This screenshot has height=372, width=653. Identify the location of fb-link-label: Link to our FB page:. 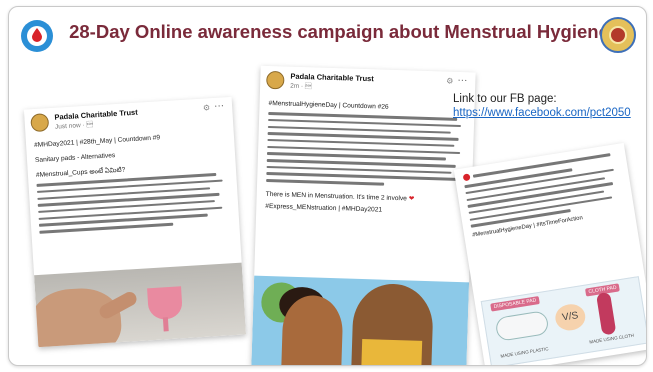
(505, 99).